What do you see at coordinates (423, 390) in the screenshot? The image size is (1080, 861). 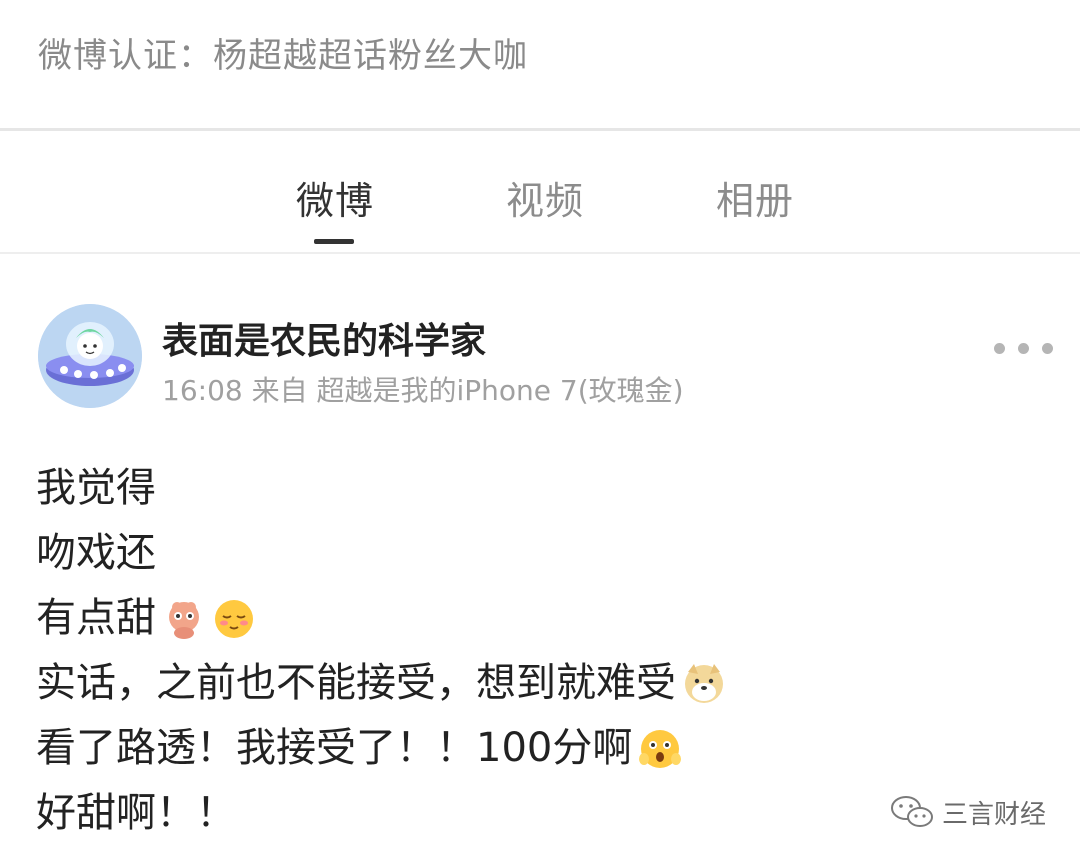 I see `post-meta: 16:08 来自 超越是我的iPhone 7(玫瑰金)` at bounding box center [423, 390].